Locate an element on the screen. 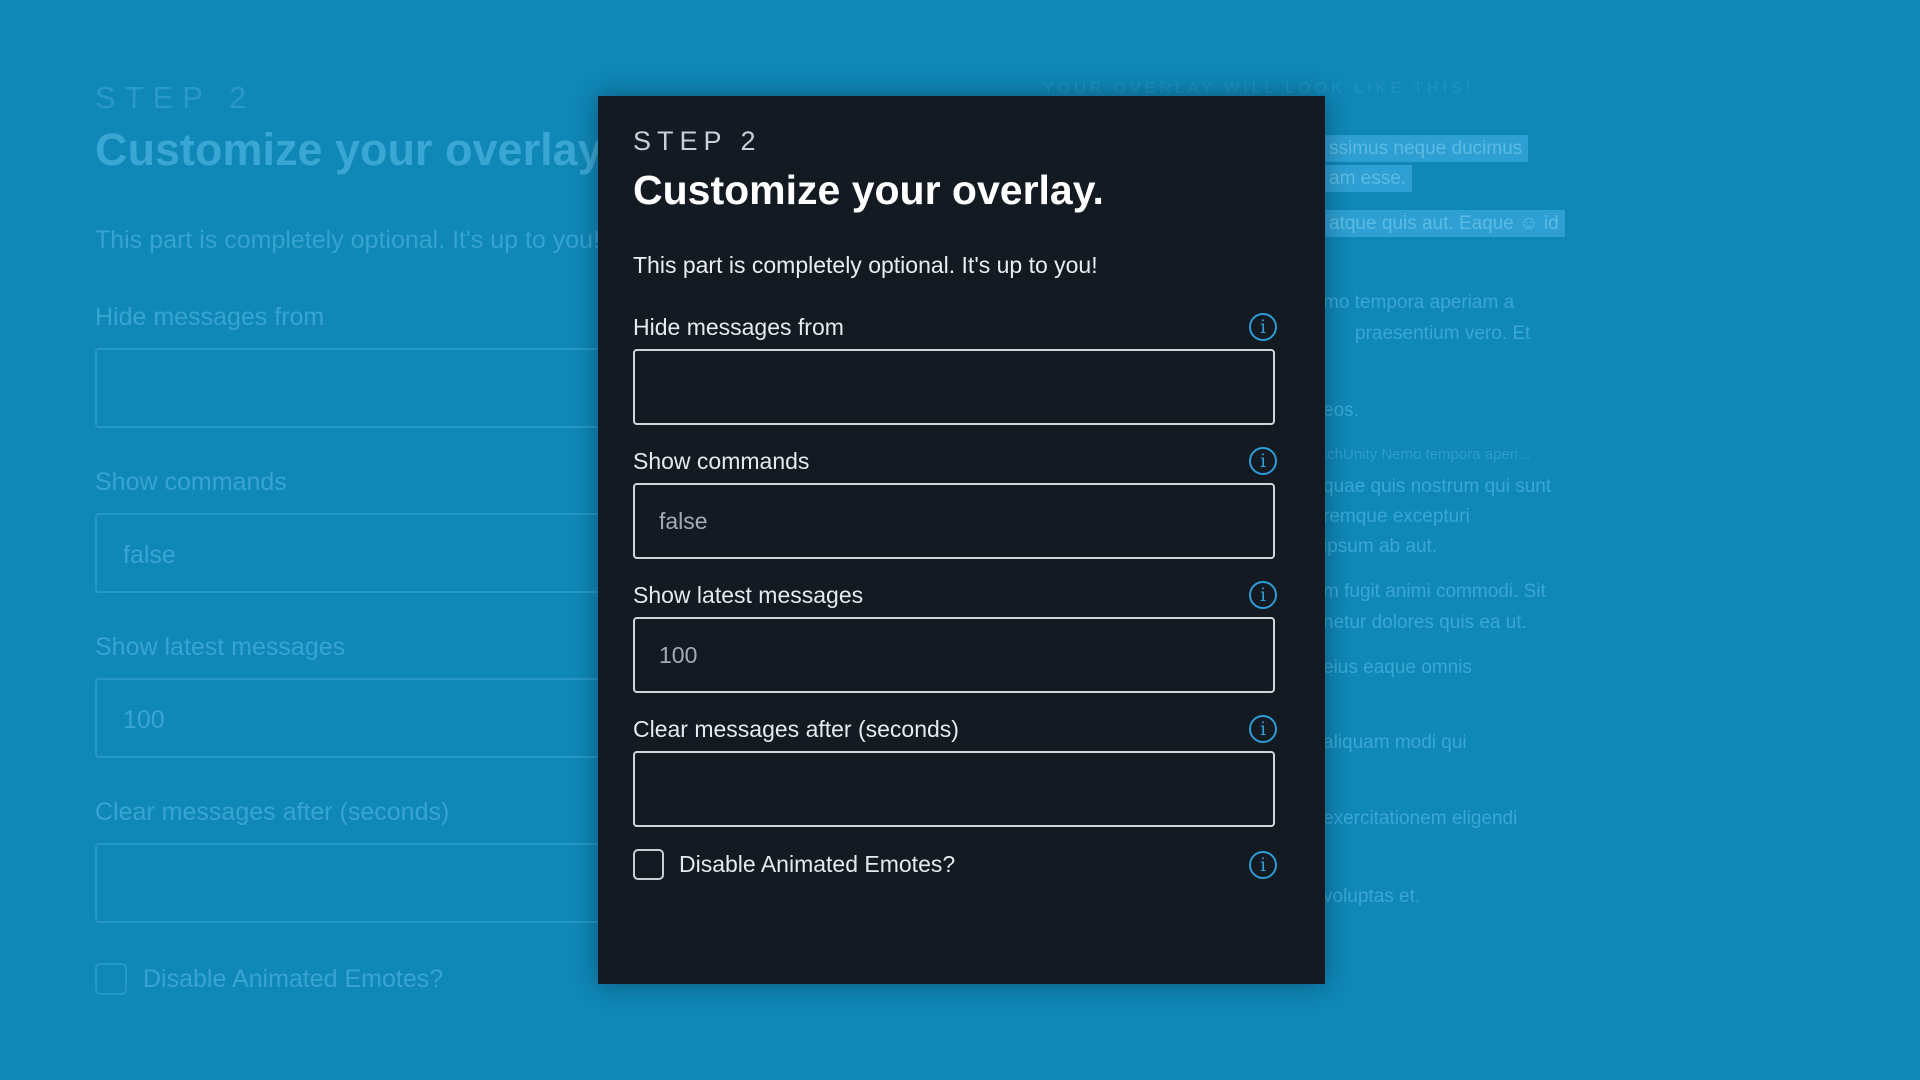  disable-animated-emotes-row: Disable Animated Emotes? i is located at coordinates (955, 864).